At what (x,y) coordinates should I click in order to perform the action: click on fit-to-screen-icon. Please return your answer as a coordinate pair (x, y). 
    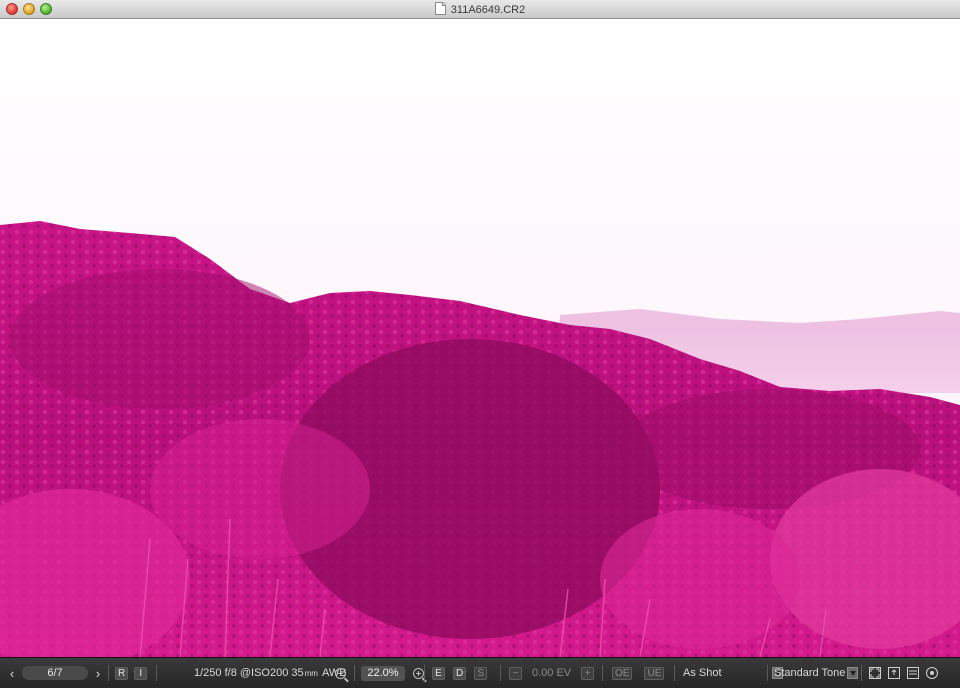
    Looking at the image, I should click on (875, 673).